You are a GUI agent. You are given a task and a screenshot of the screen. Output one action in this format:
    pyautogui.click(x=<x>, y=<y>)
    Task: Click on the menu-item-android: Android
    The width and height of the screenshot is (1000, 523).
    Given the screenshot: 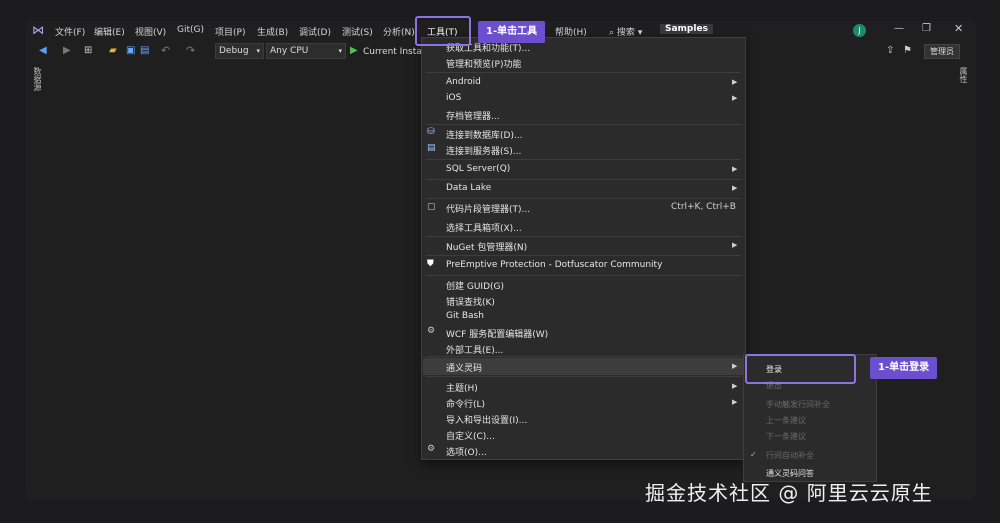 What is the action you would take?
    pyautogui.click(x=463, y=82)
    